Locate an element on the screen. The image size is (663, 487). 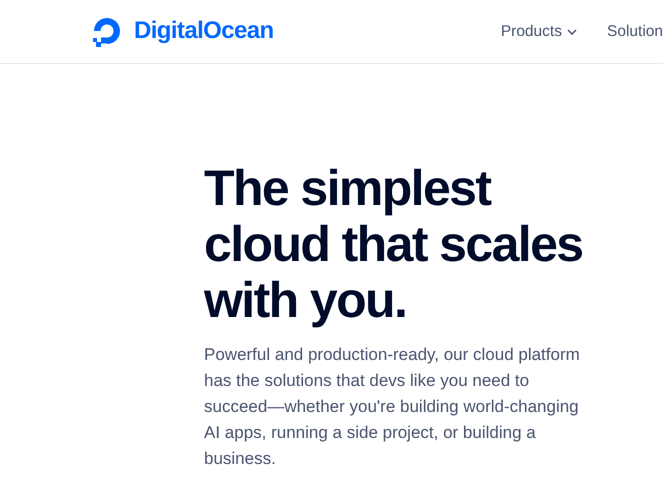
hero-description: Powerful and production-ready, our cloud platform has the solutions that devs like you need to succeed—whether you're building world-changing AI apps, running a side project, or building a business. is located at coordinates (392, 407).